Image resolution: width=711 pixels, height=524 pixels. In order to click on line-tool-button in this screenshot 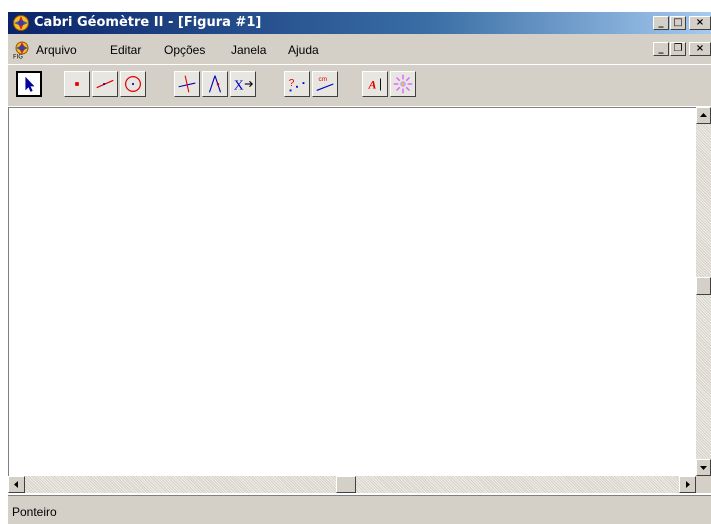, I will do `click(105, 84)`.